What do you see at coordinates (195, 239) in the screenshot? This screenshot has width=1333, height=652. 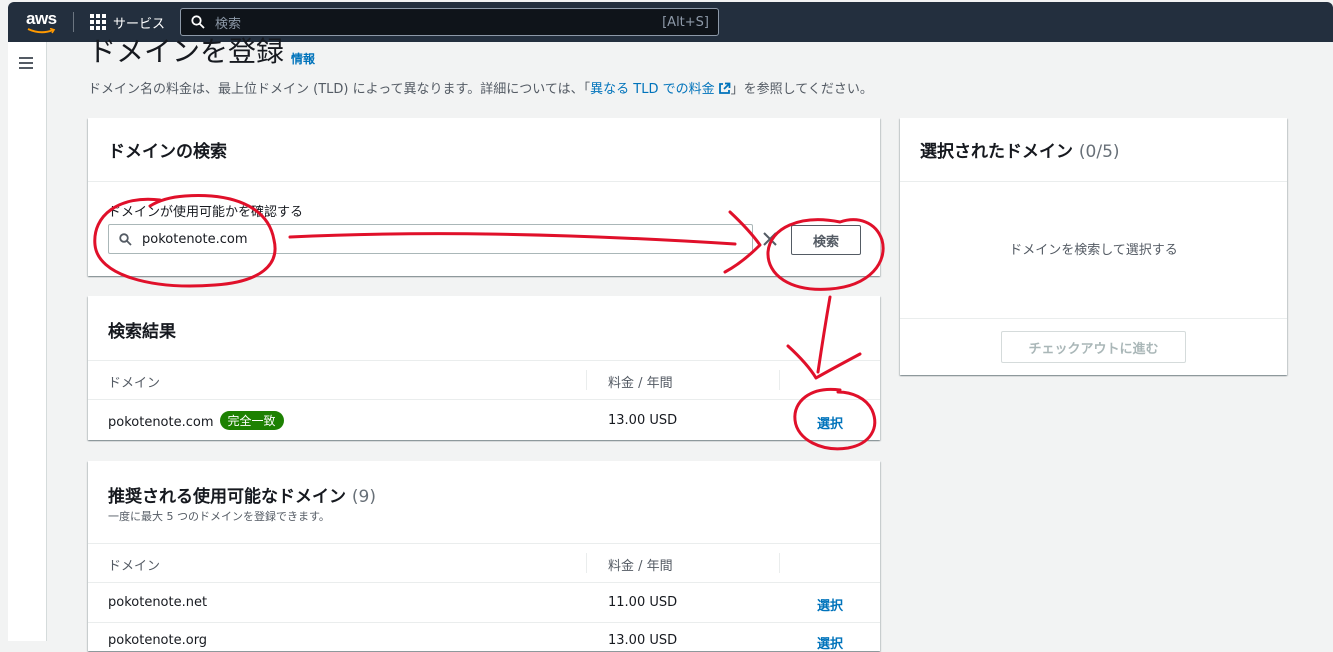 I see `domain-search-value: pokotenote.com` at bounding box center [195, 239].